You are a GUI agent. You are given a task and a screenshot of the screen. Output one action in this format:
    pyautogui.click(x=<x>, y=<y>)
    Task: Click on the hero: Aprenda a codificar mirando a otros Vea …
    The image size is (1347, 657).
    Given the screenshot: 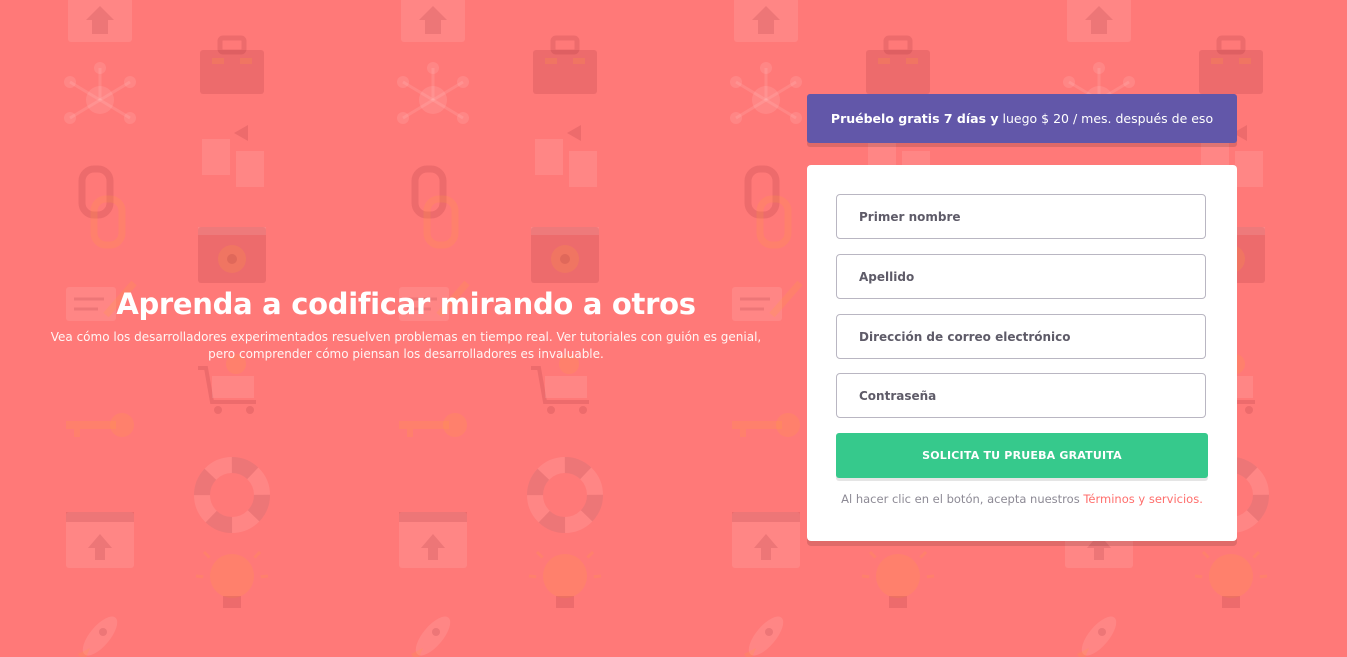 What is the action you would take?
    pyautogui.click(x=406, y=323)
    